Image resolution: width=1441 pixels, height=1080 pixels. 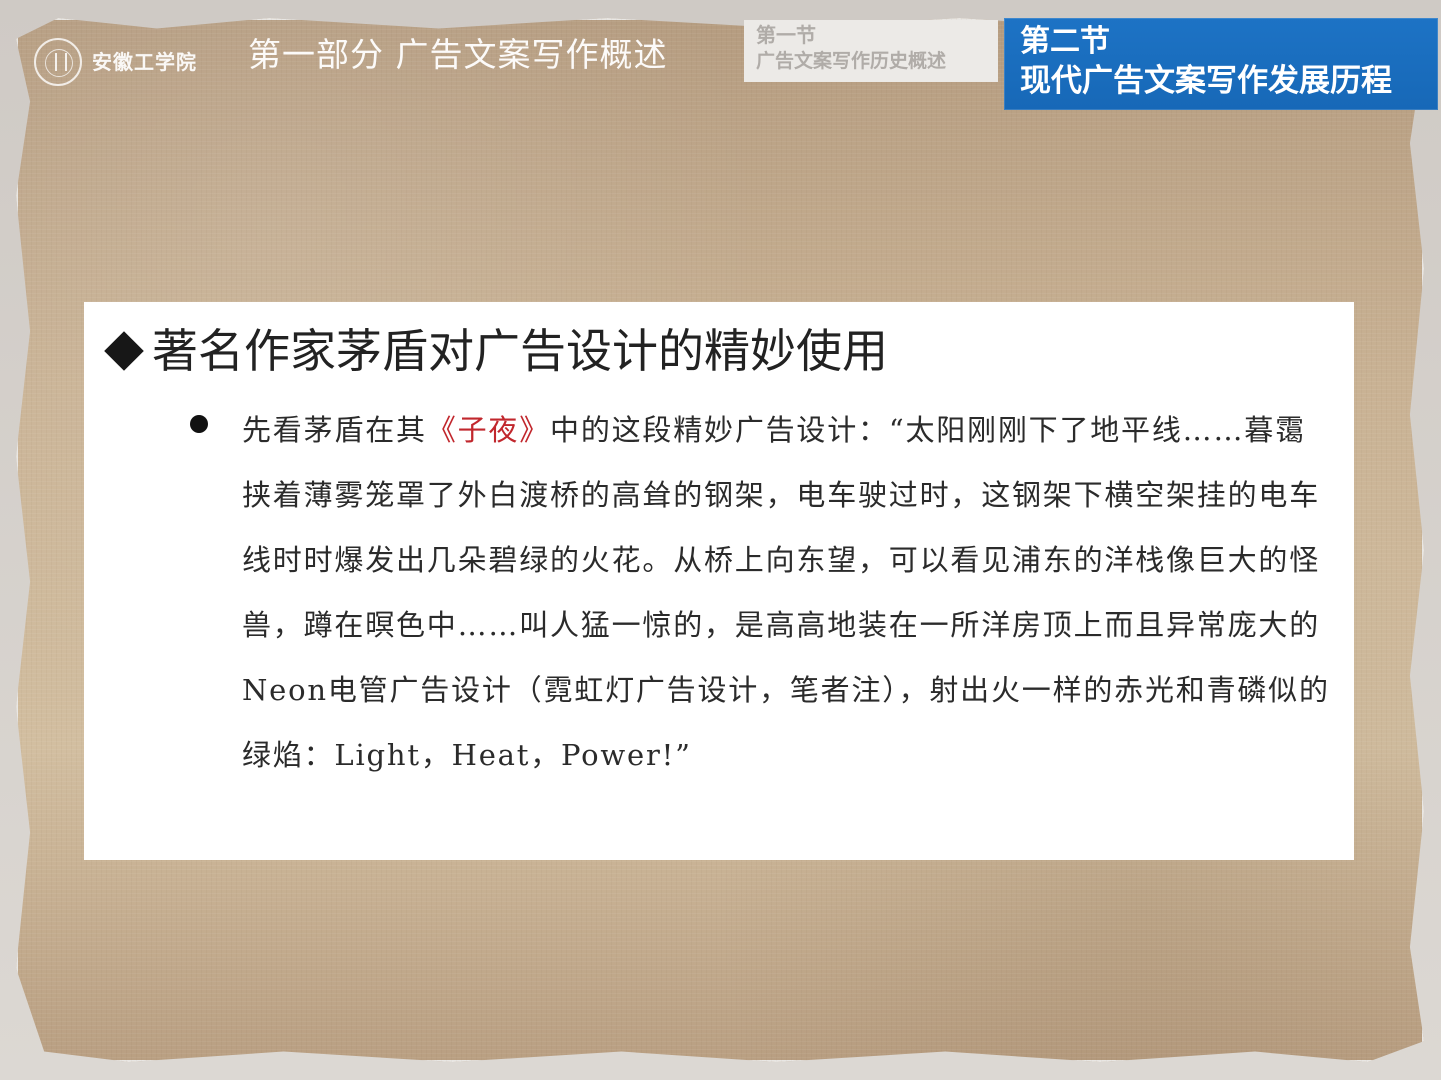 I want to click on bullet-icon, so click(x=199, y=424).